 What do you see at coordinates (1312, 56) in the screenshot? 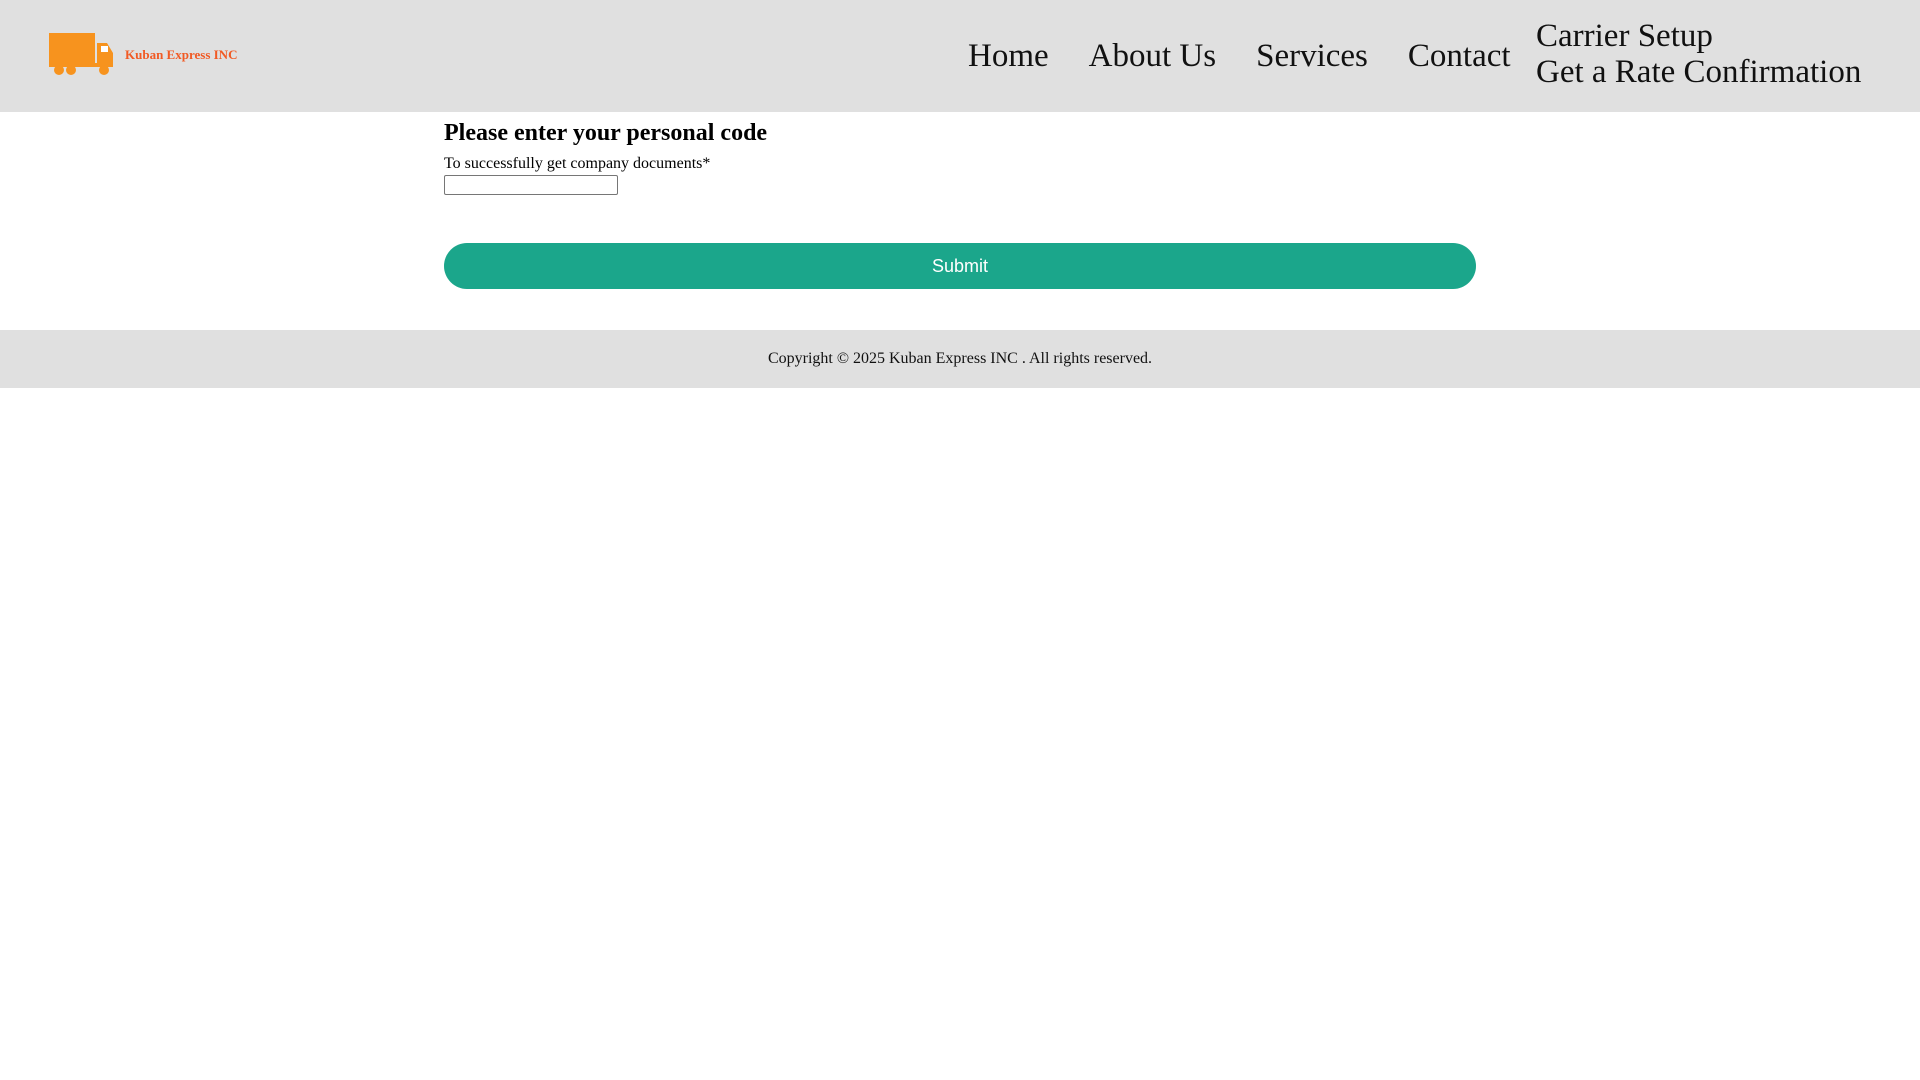
I see `nav-services: Services` at bounding box center [1312, 56].